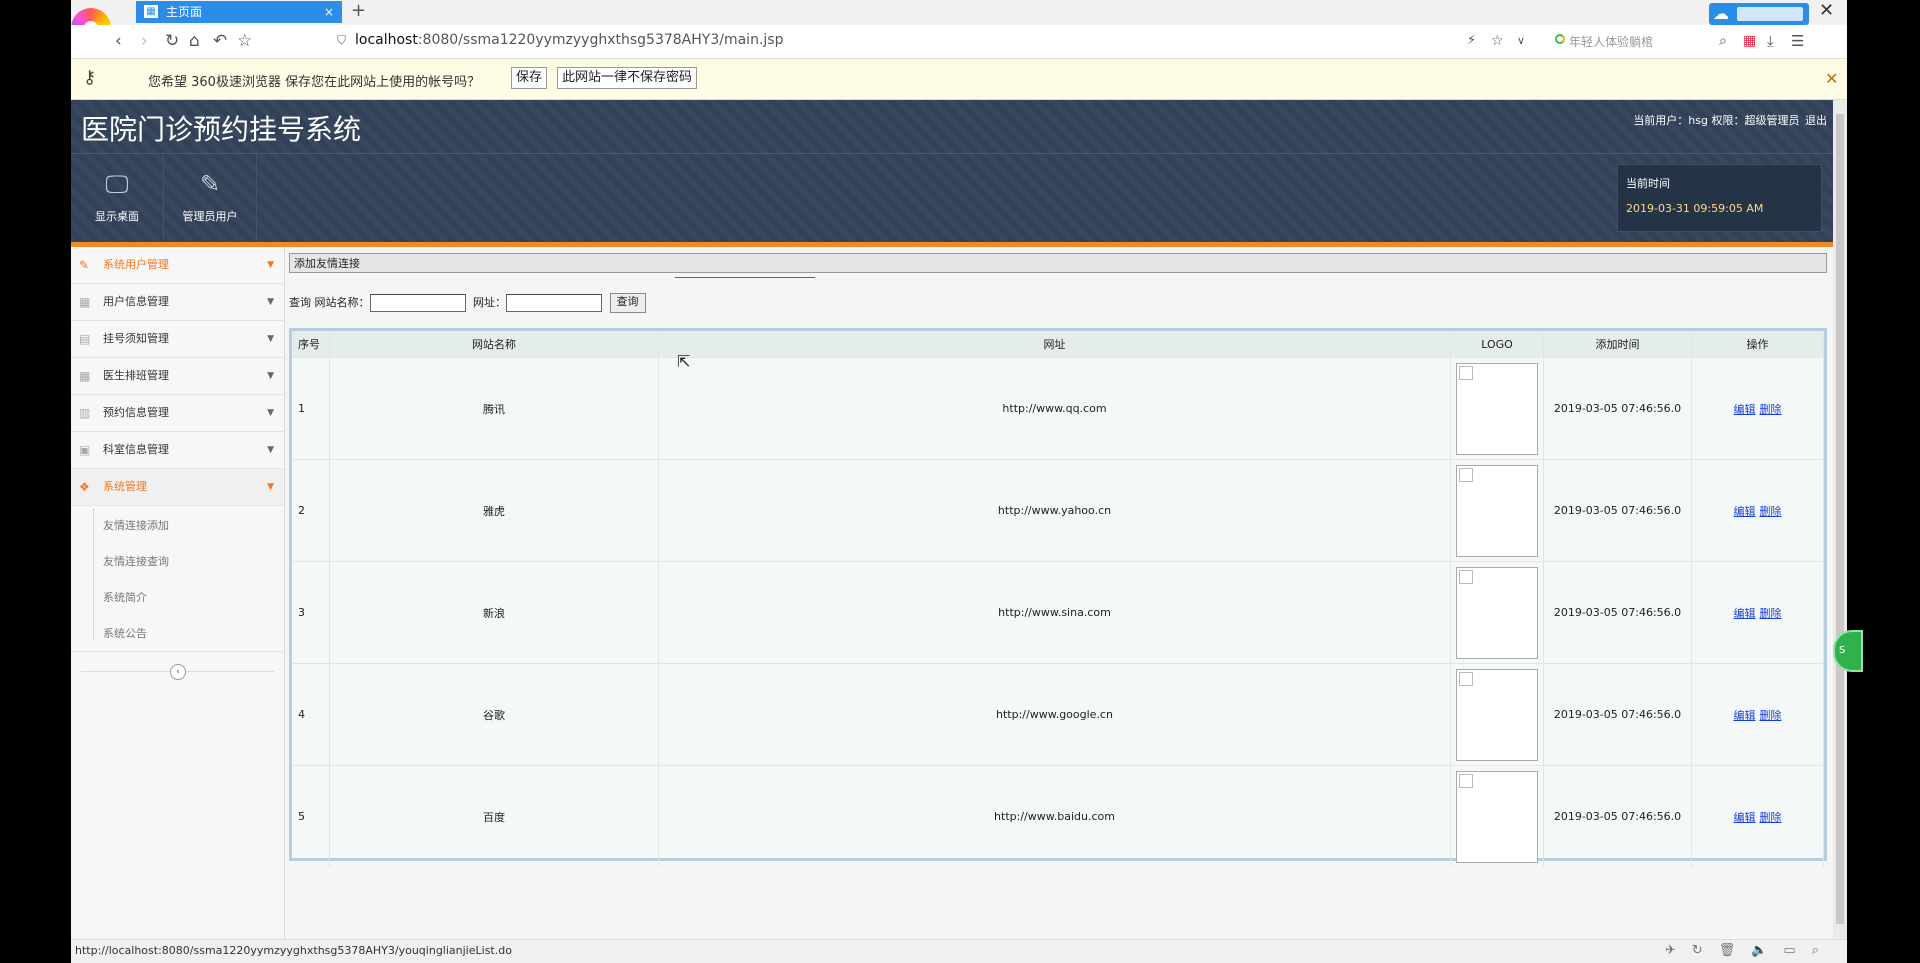 This screenshot has height=963, width=1920. What do you see at coordinates (1750, 950) in the screenshot?
I see `status-icons: ✈↻🗑🔈▭⌕` at bounding box center [1750, 950].